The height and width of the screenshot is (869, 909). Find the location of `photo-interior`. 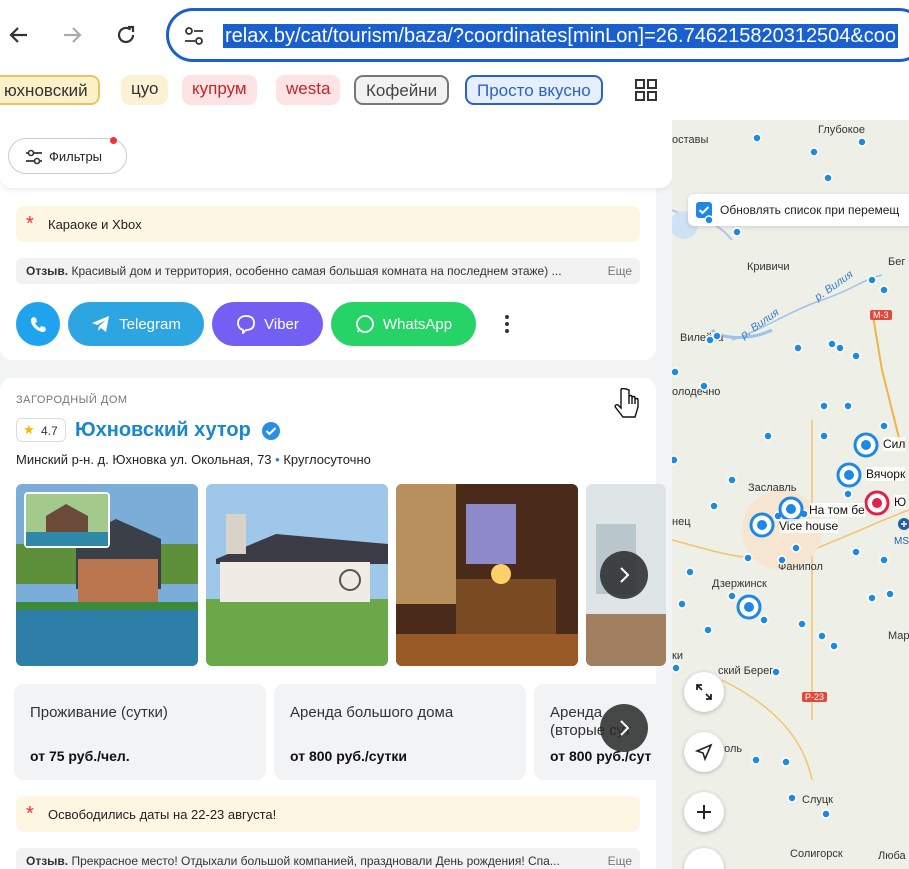

photo-interior is located at coordinates (487, 575).